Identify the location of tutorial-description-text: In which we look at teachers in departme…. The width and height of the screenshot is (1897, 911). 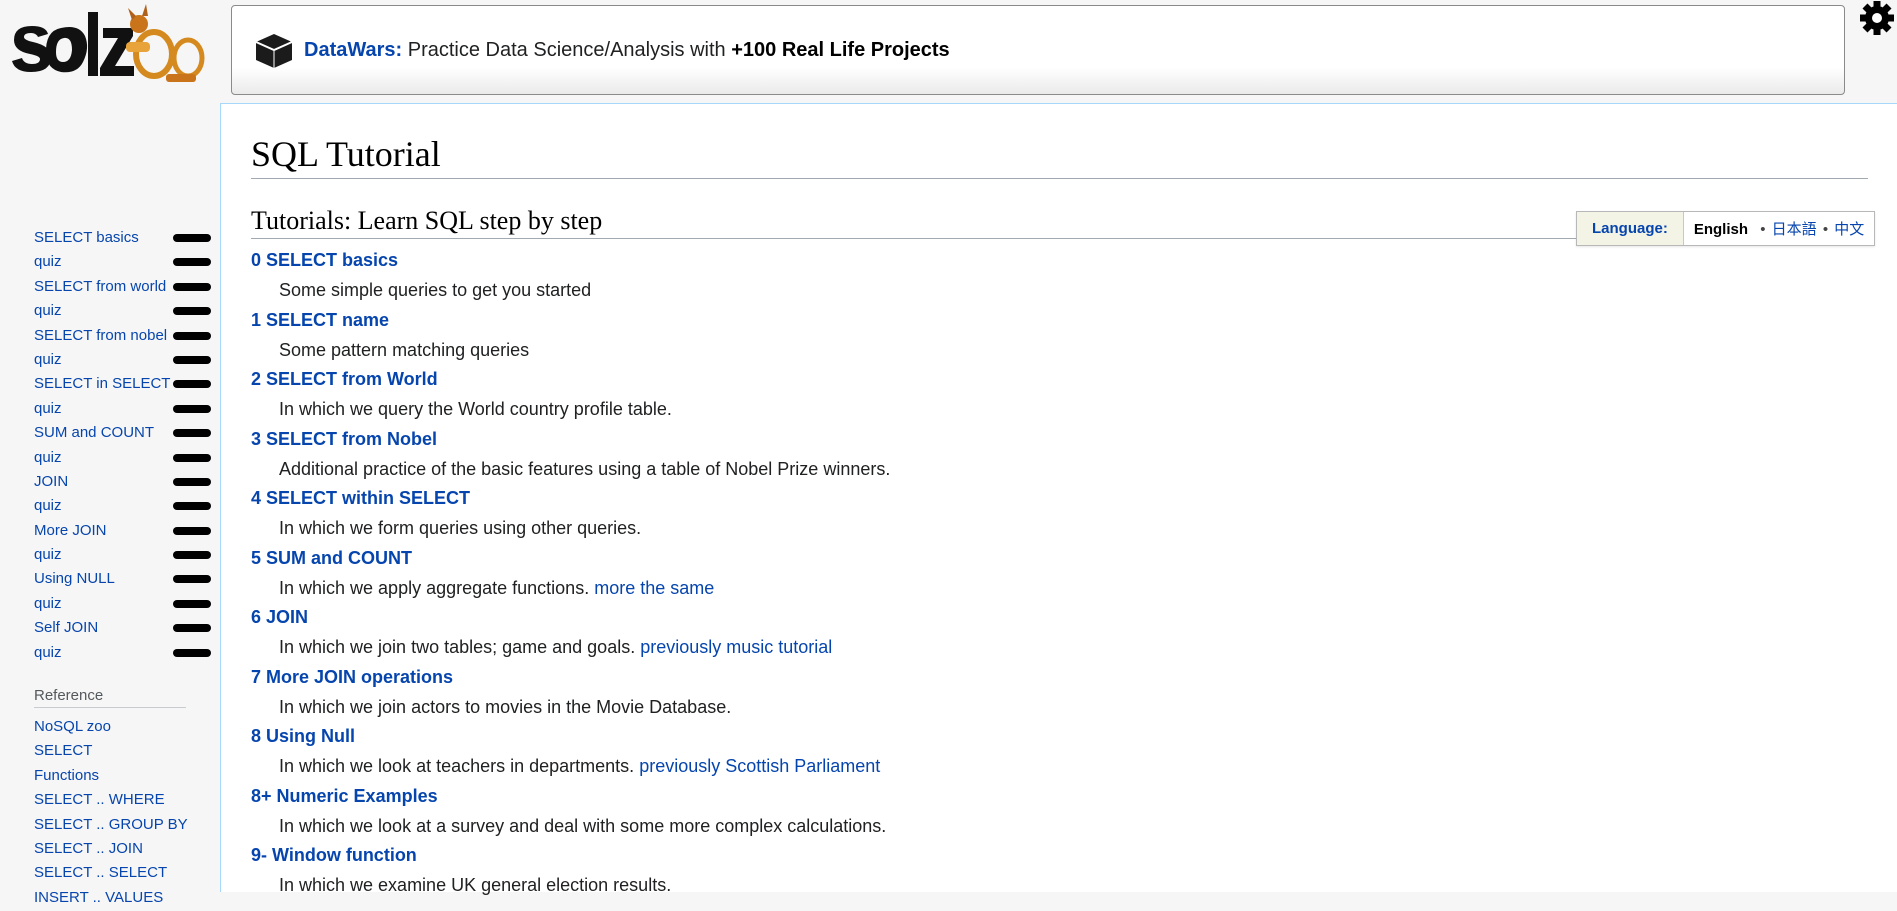
(457, 766).